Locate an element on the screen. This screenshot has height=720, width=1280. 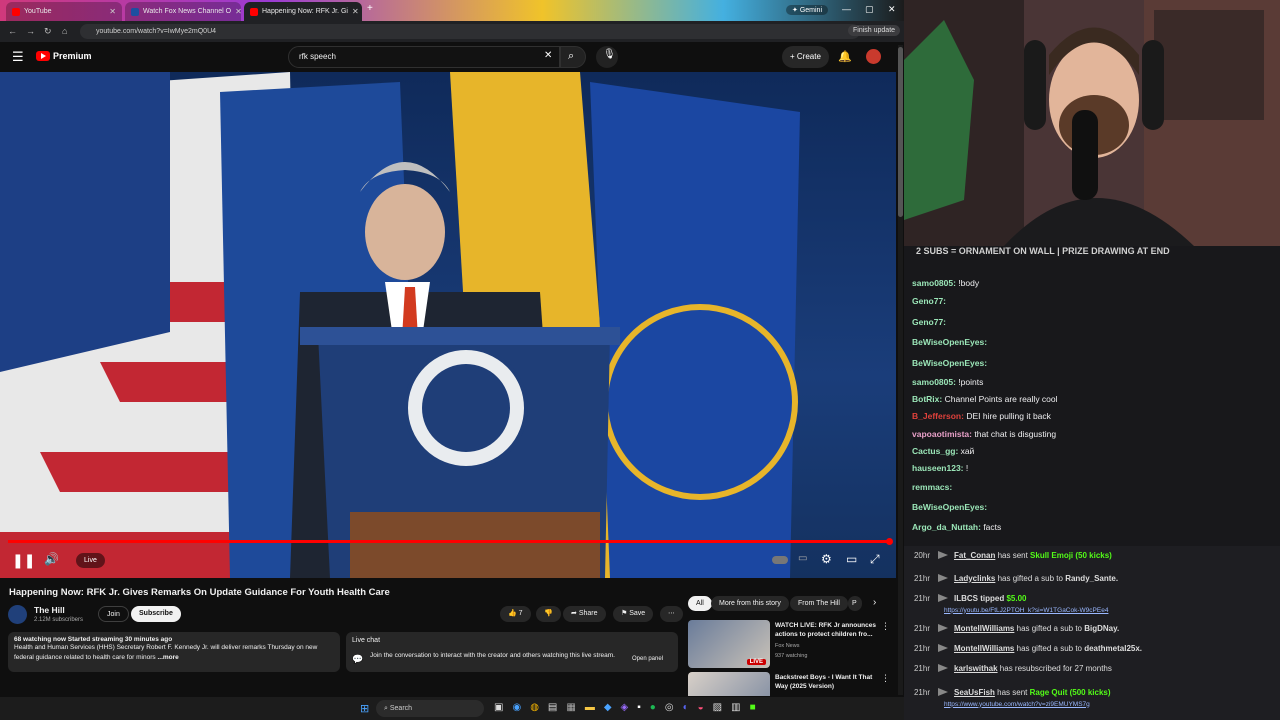
chat-username: vapoaotimista: is located at coordinates (942, 434).